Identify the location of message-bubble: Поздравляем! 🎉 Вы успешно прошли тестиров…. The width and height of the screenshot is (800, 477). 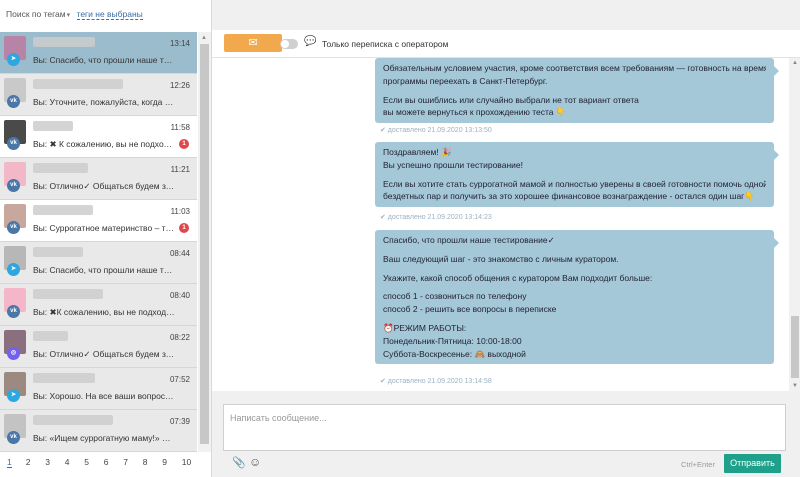
(577, 175).